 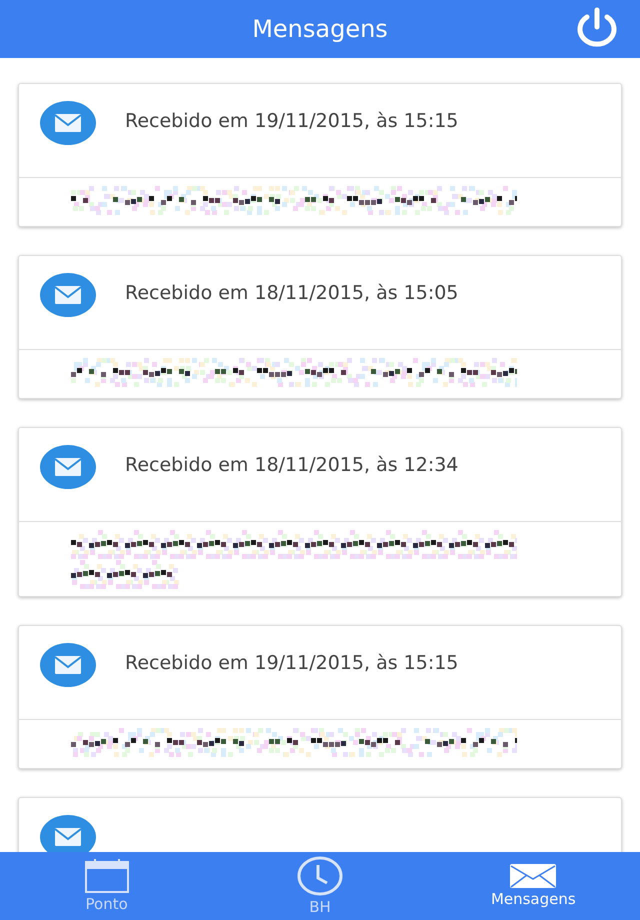 What do you see at coordinates (320, 327) in the screenshot?
I see `message-card: Recebido em 18/11/2015, às 15:05` at bounding box center [320, 327].